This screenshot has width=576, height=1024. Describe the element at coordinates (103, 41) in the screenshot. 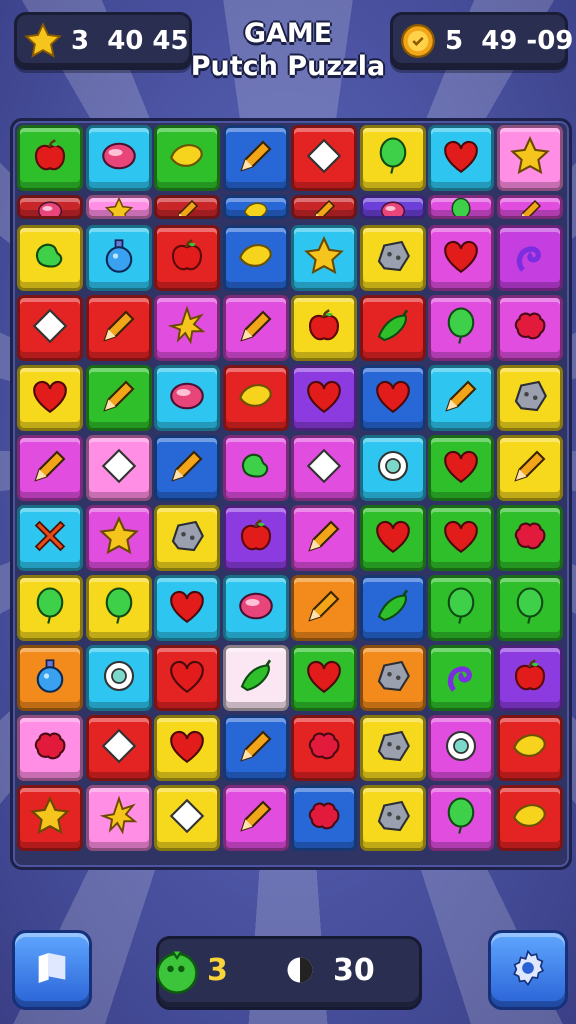

I see `stars-counter: 3 40 45` at that location.